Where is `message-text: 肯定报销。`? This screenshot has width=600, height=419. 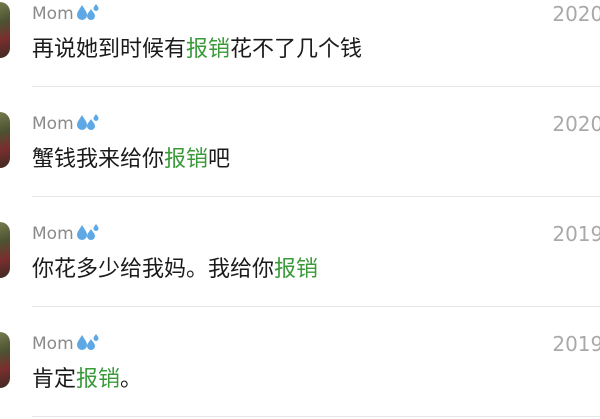
message-text: 肯定报销。 is located at coordinates (87, 380).